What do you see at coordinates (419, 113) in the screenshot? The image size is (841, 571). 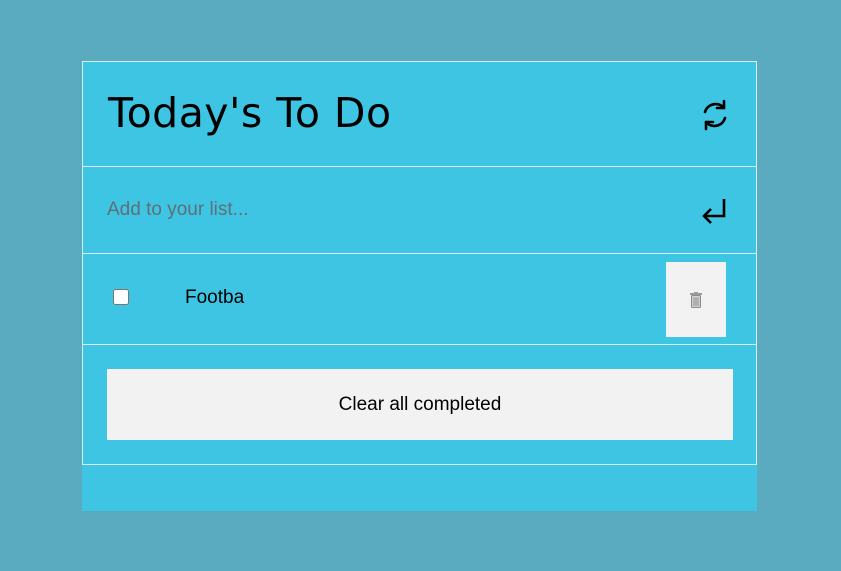 I see `header: Today's To Do` at bounding box center [419, 113].